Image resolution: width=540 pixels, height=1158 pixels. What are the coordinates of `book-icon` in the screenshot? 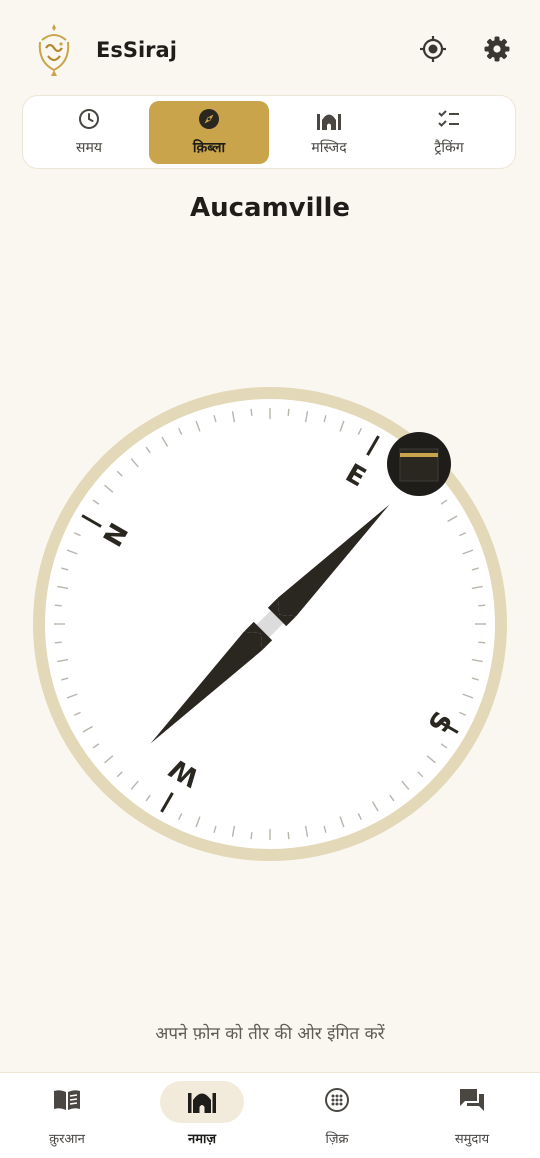 It's located at (67, 1102).